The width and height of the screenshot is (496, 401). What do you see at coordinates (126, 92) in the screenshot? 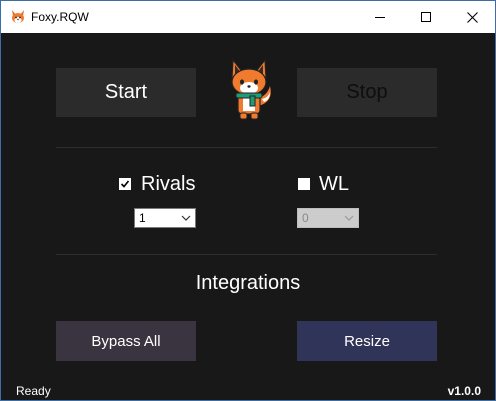
I see `start-button: Start` at bounding box center [126, 92].